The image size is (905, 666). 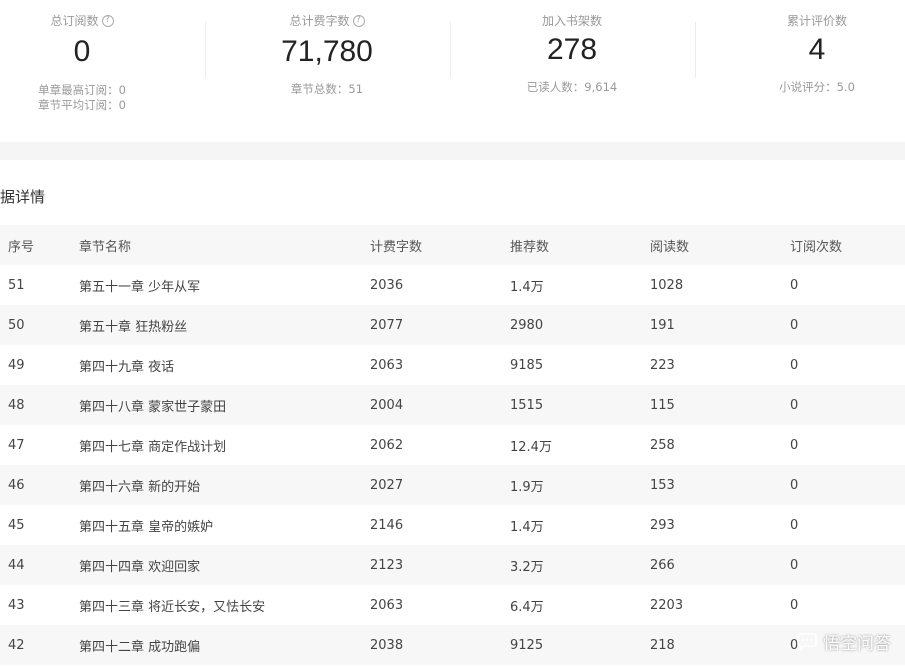 I want to click on table-row: 45 第四十五章 皇帝的嫉妒 2146 1.4万 293 0, so click(x=452, y=525).